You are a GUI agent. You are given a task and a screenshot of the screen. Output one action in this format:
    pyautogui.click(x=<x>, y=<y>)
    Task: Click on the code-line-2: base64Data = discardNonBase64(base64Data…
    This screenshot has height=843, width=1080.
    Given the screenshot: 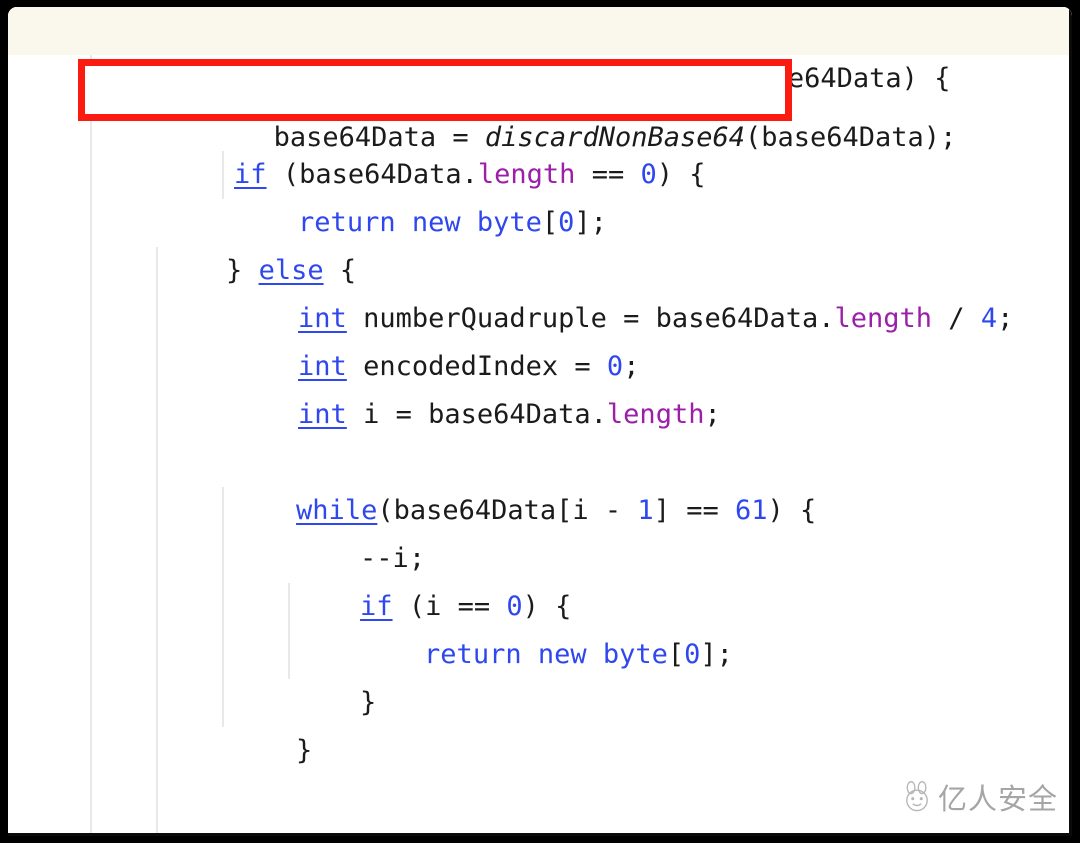 What is the action you would take?
    pyautogui.click(x=534, y=109)
    